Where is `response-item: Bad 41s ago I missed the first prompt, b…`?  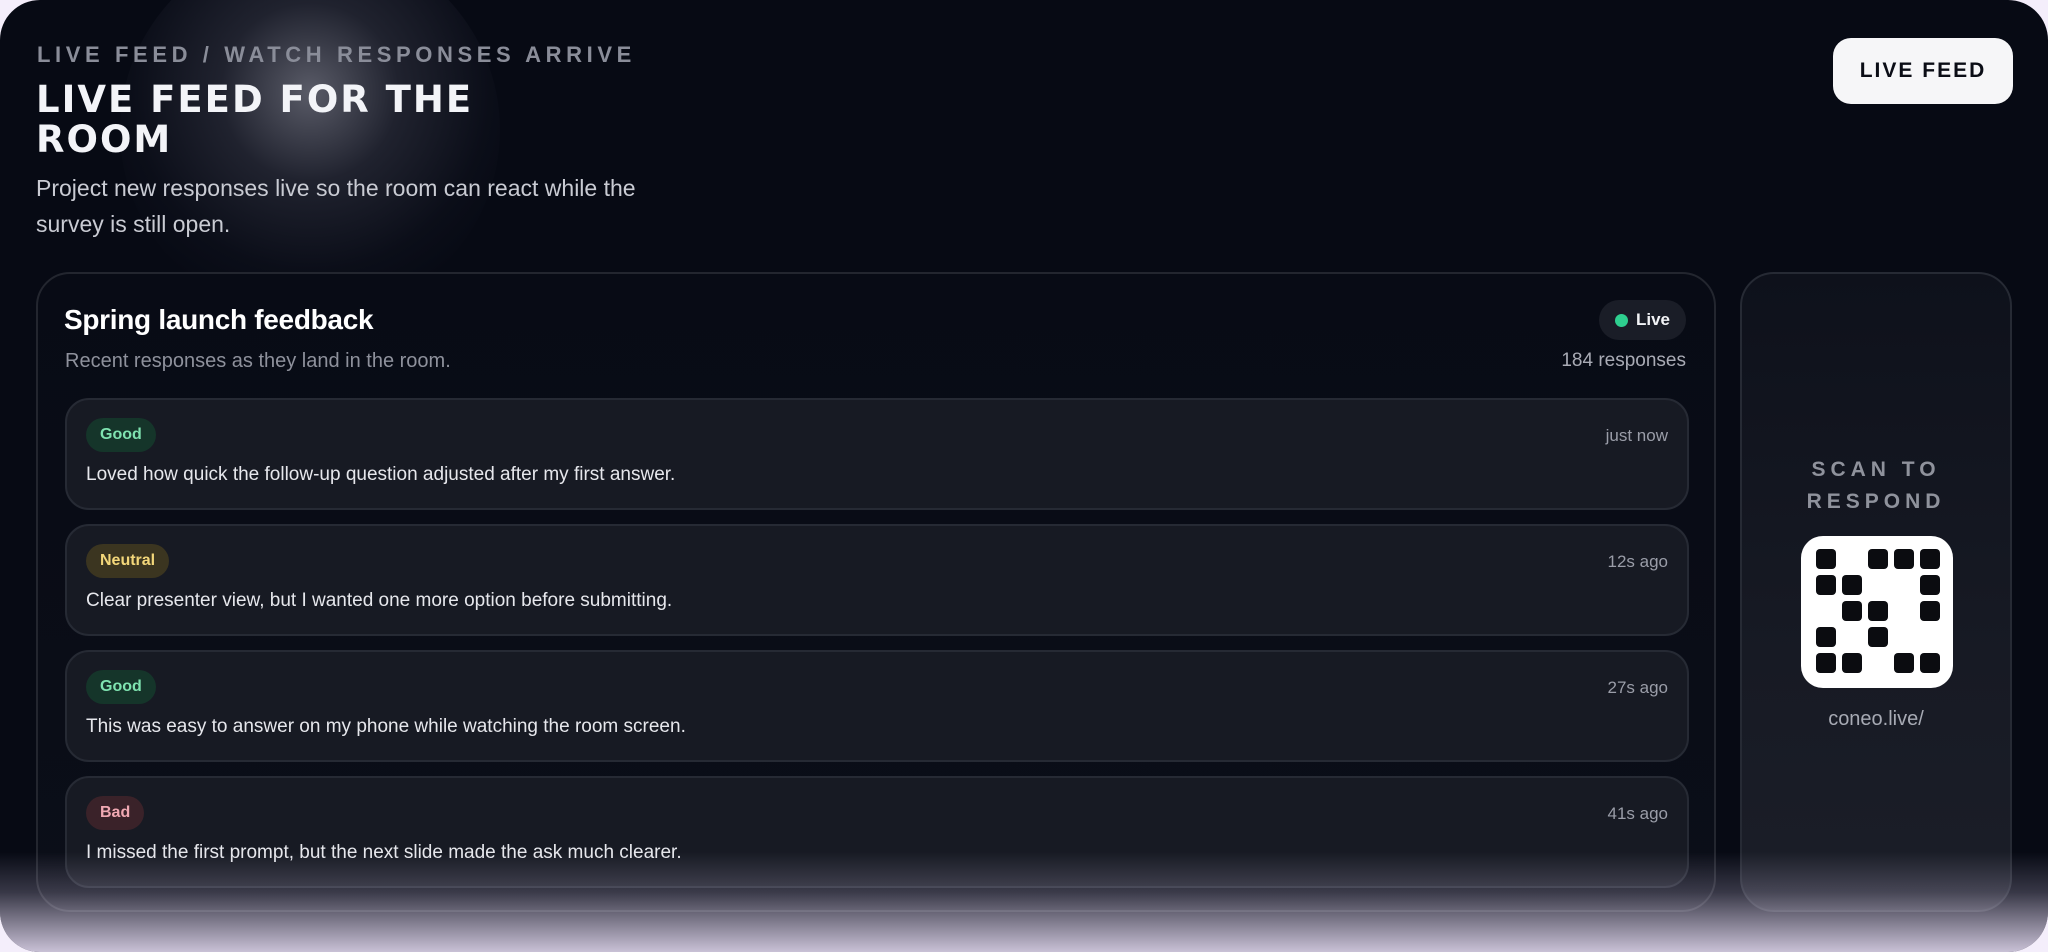
response-item: Bad 41s ago I missed the first prompt, b… is located at coordinates (877, 832).